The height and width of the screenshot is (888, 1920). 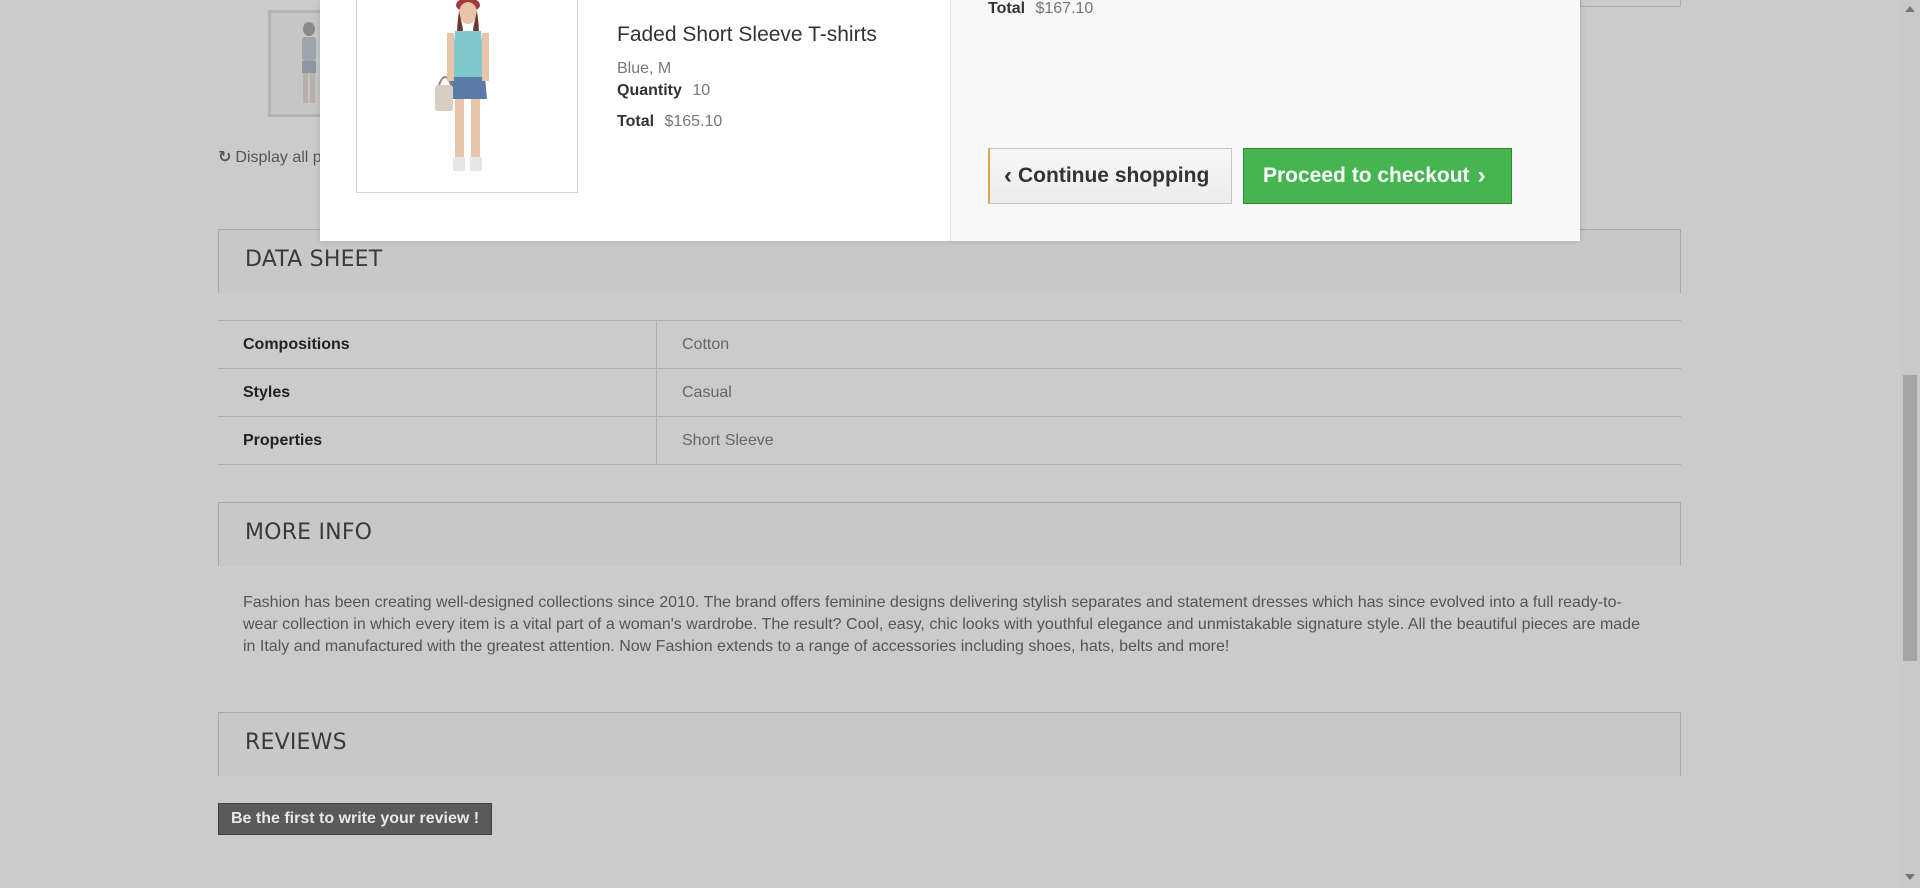 I want to click on product-total: Total $165.10, so click(x=669, y=122).